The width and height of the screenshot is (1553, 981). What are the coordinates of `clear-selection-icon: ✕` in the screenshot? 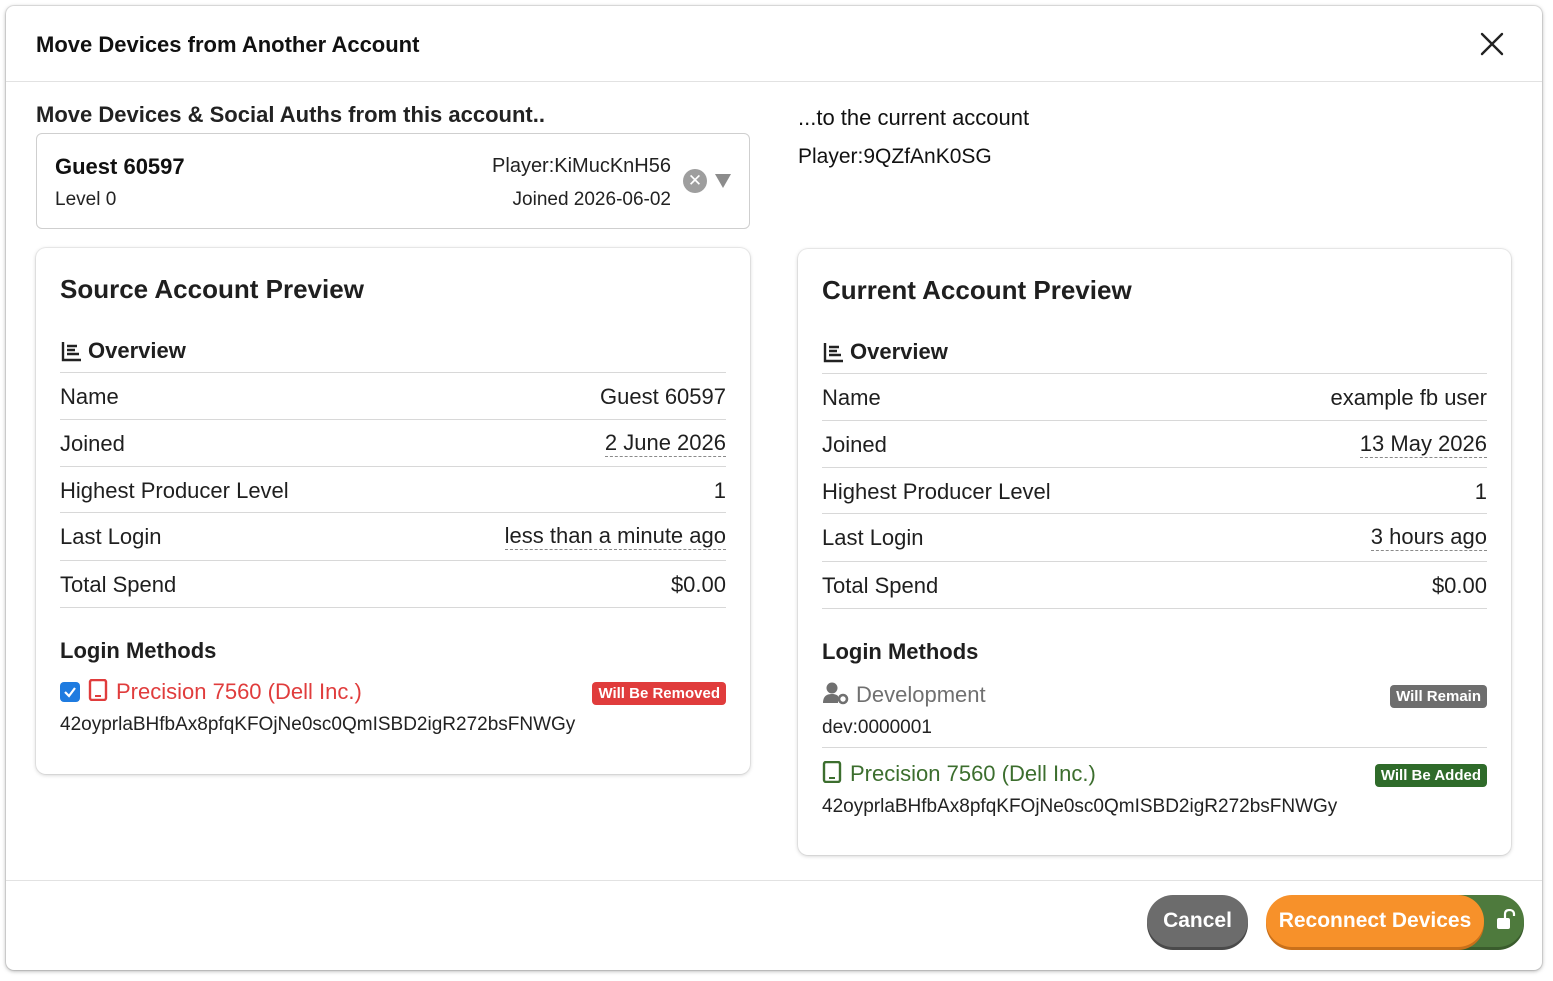 It's located at (695, 181).